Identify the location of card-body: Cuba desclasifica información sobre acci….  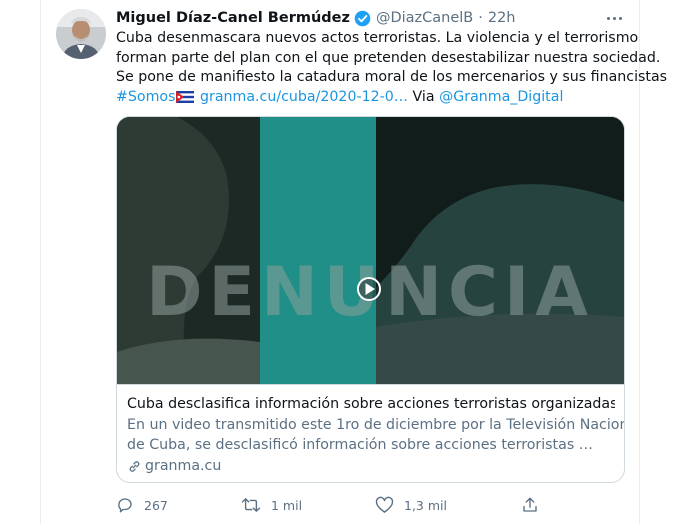
(371, 433).